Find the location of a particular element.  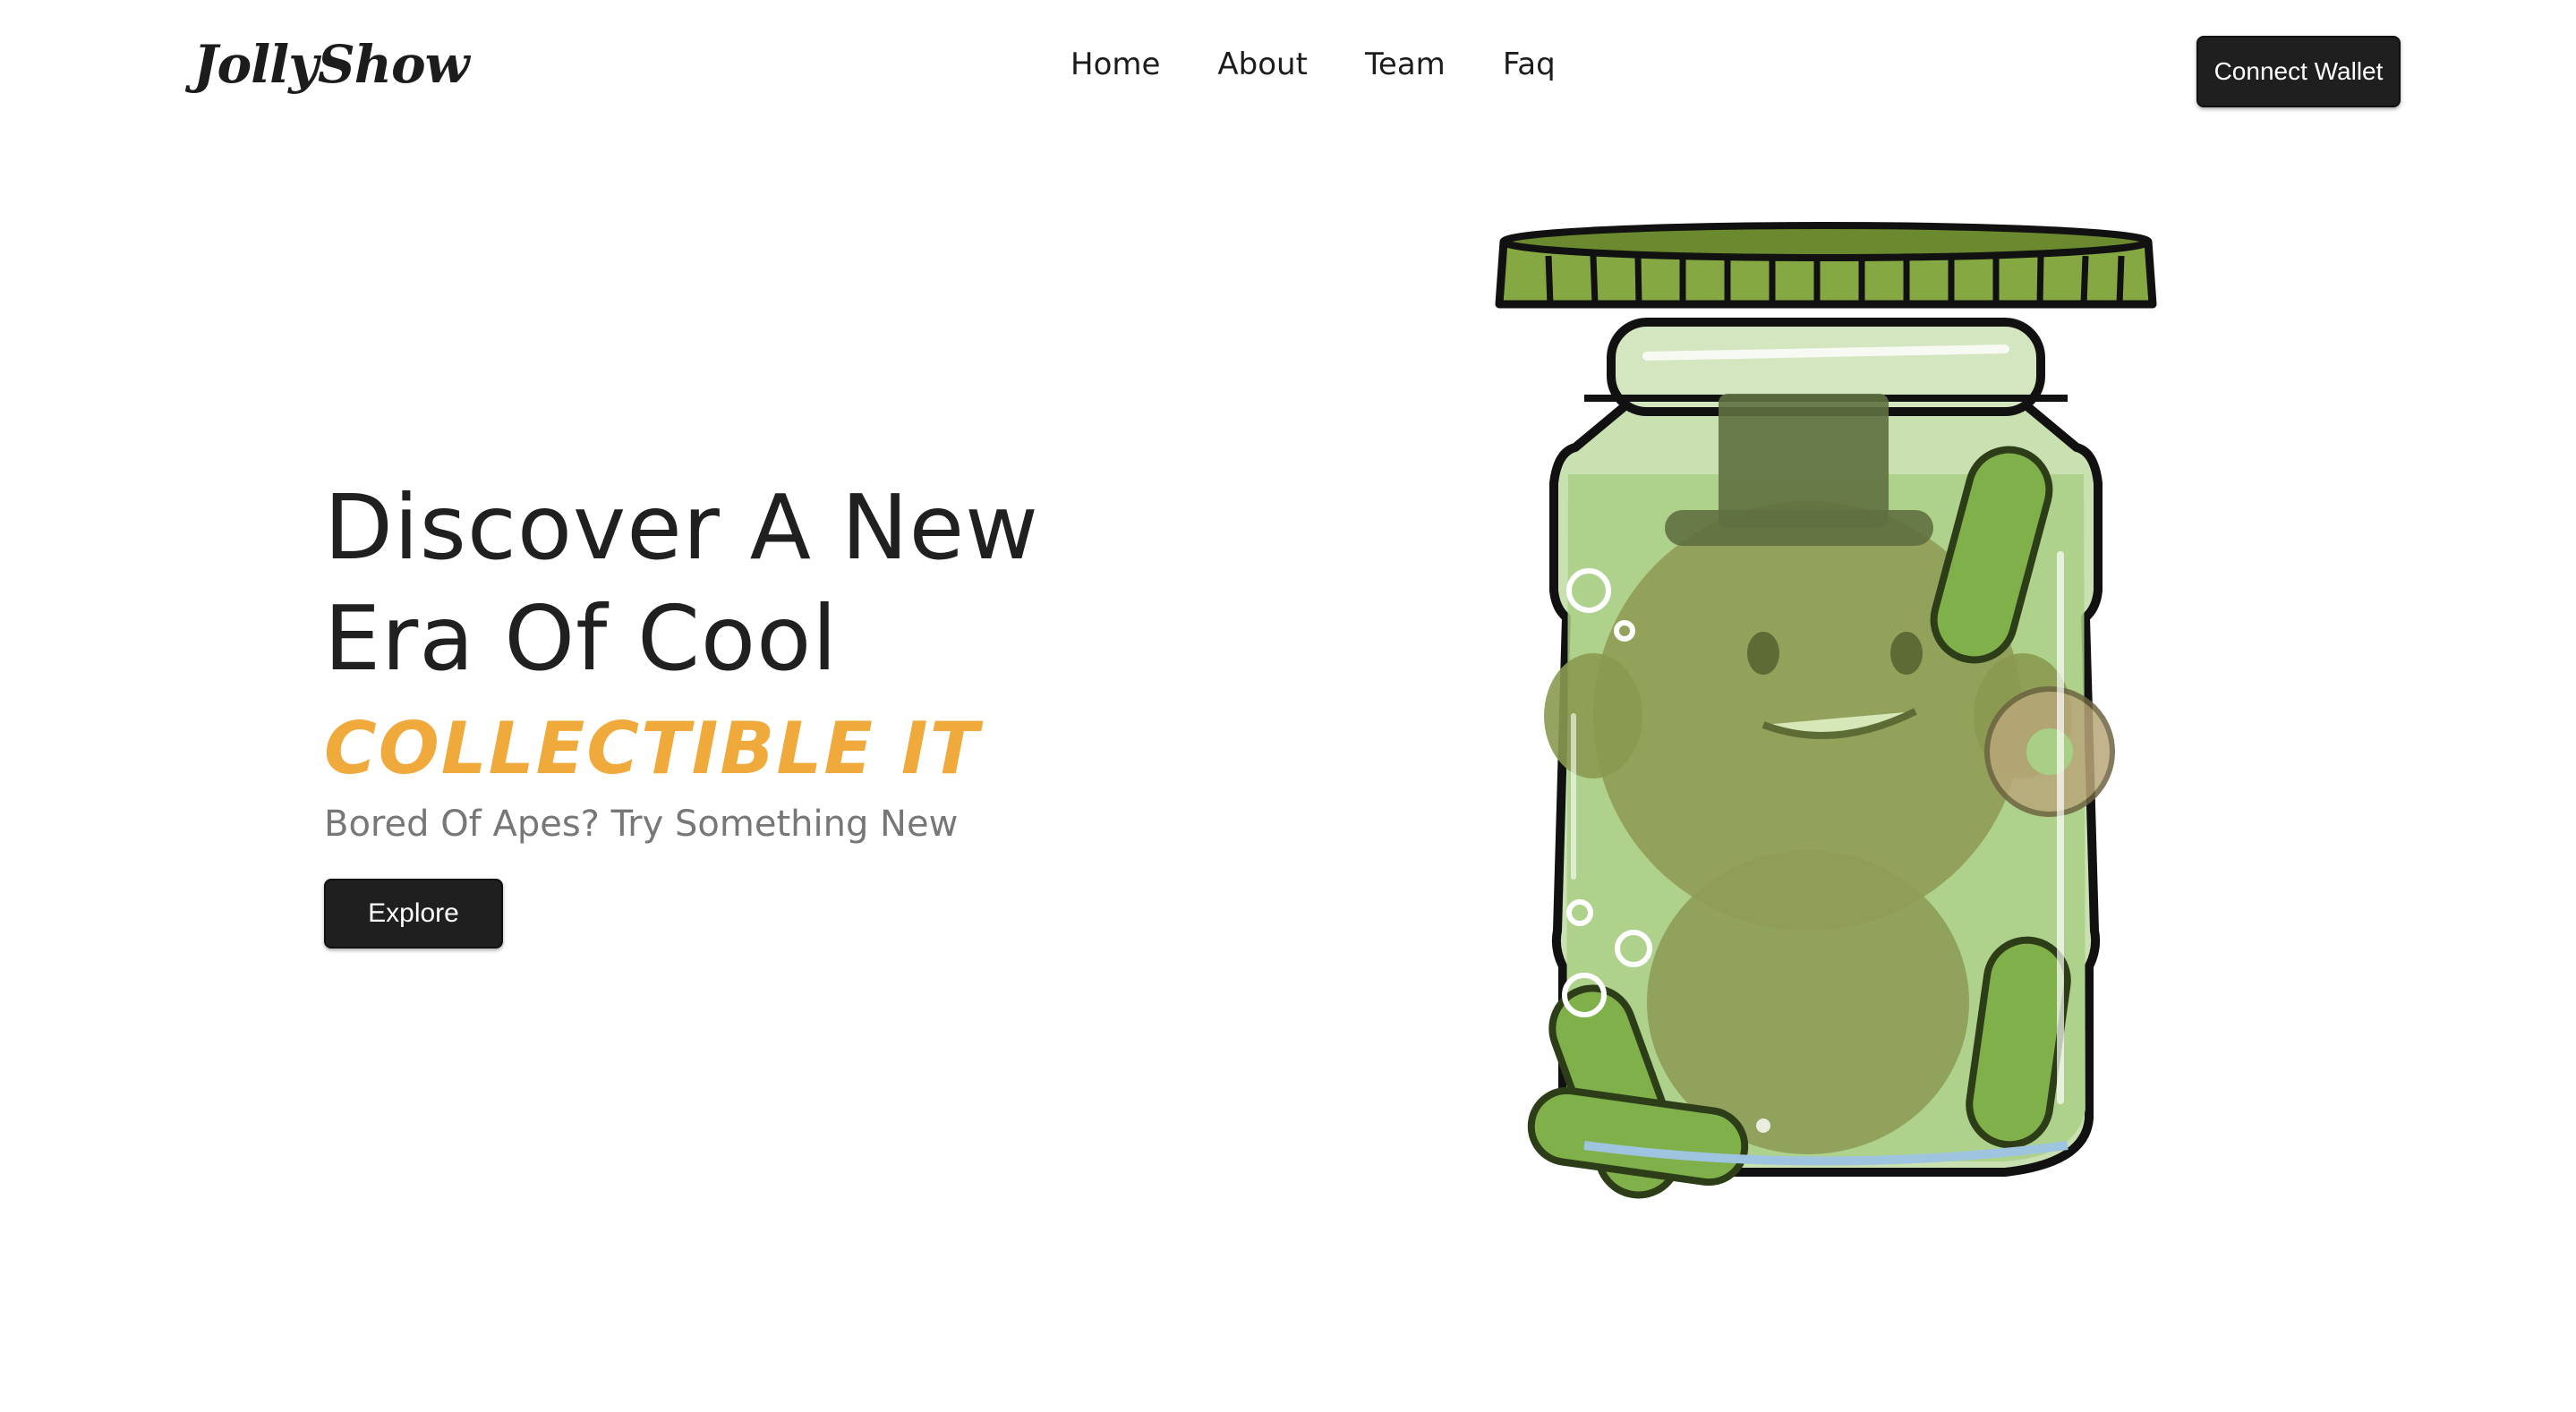

nav-link-home: Home is located at coordinates (1115, 64).